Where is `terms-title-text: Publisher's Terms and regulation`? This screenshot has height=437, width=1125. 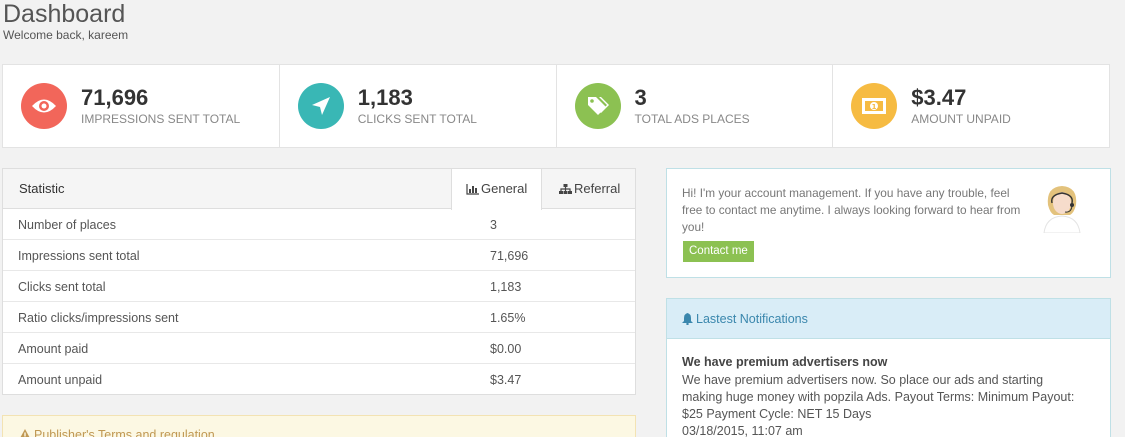 terms-title-text: Publisher's Terms and regulation is located at coordinates (124, 432).